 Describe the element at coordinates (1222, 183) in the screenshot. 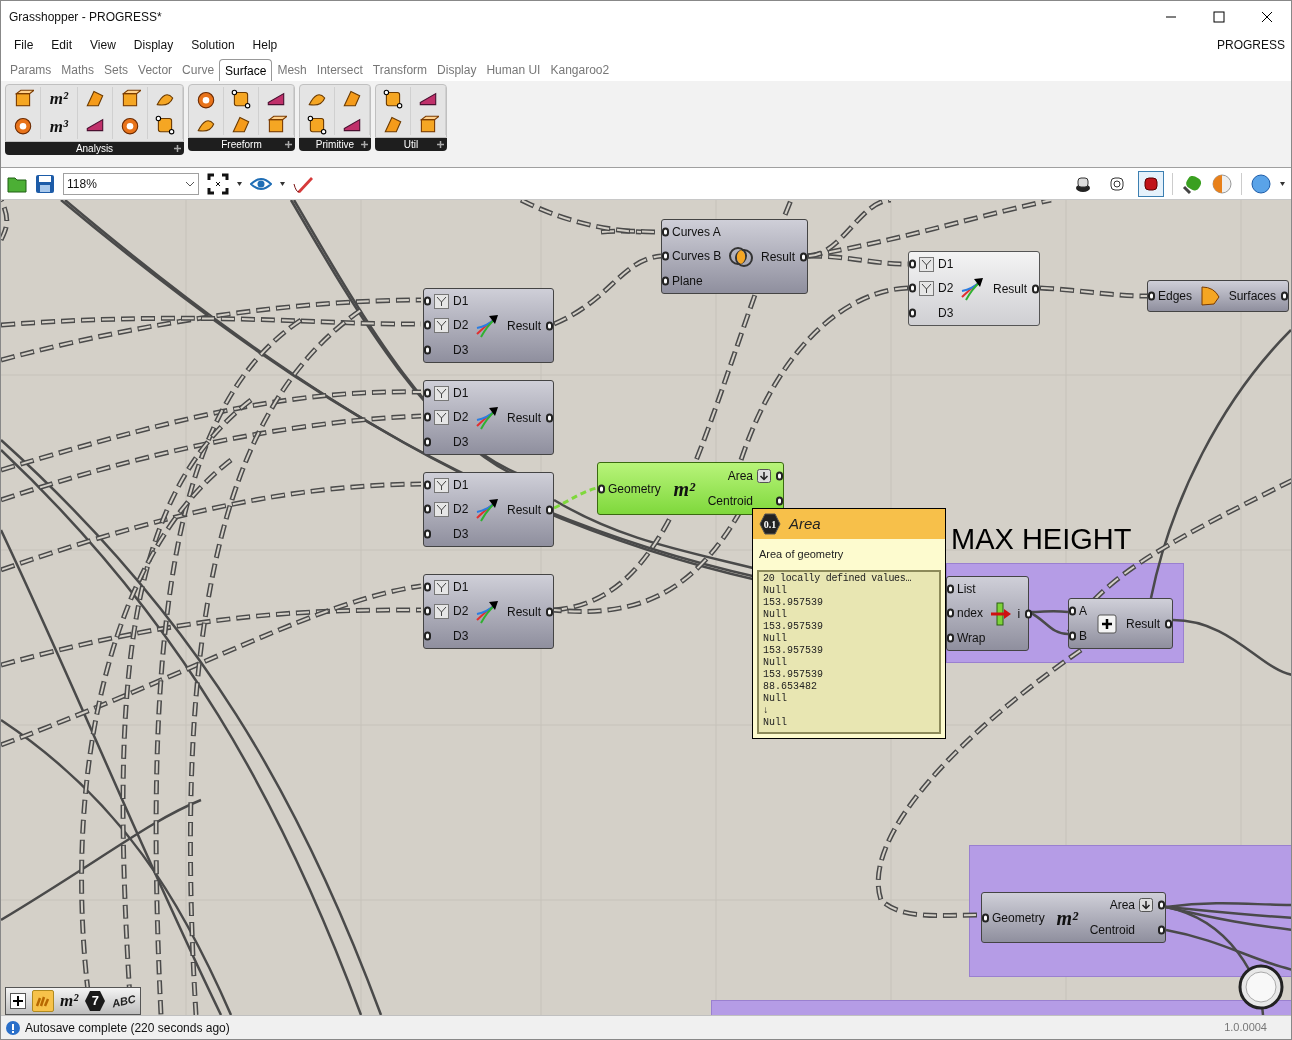

I see `half-sphere-icon` at that location.